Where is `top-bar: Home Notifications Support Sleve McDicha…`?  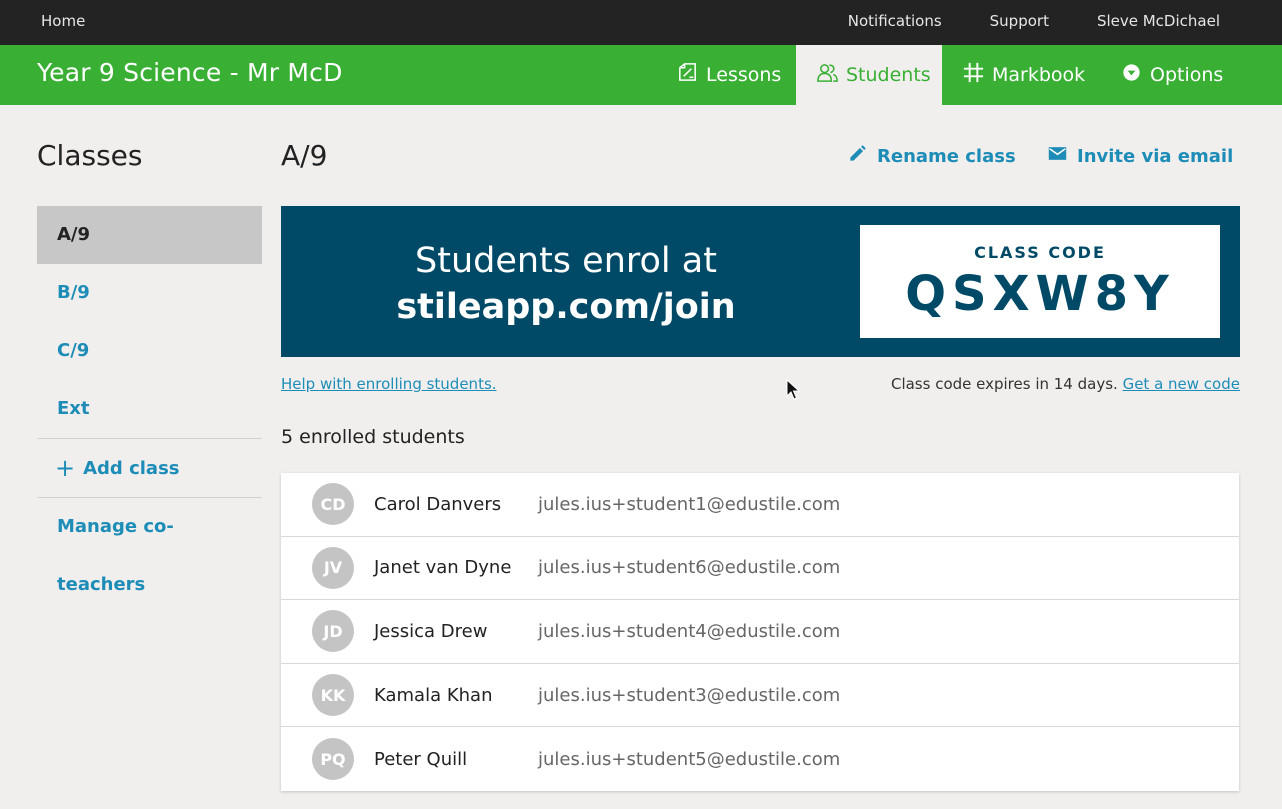 top-bar: Home Notifications Support Sleve McDicha… is located at coordinates (641, 22).